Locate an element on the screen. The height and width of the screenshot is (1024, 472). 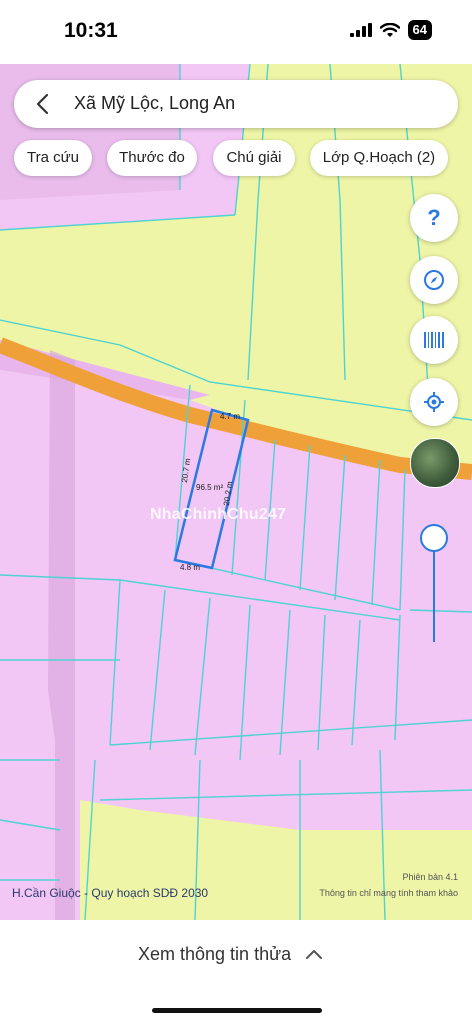
compass-icon is located at coordinates (434, 280).